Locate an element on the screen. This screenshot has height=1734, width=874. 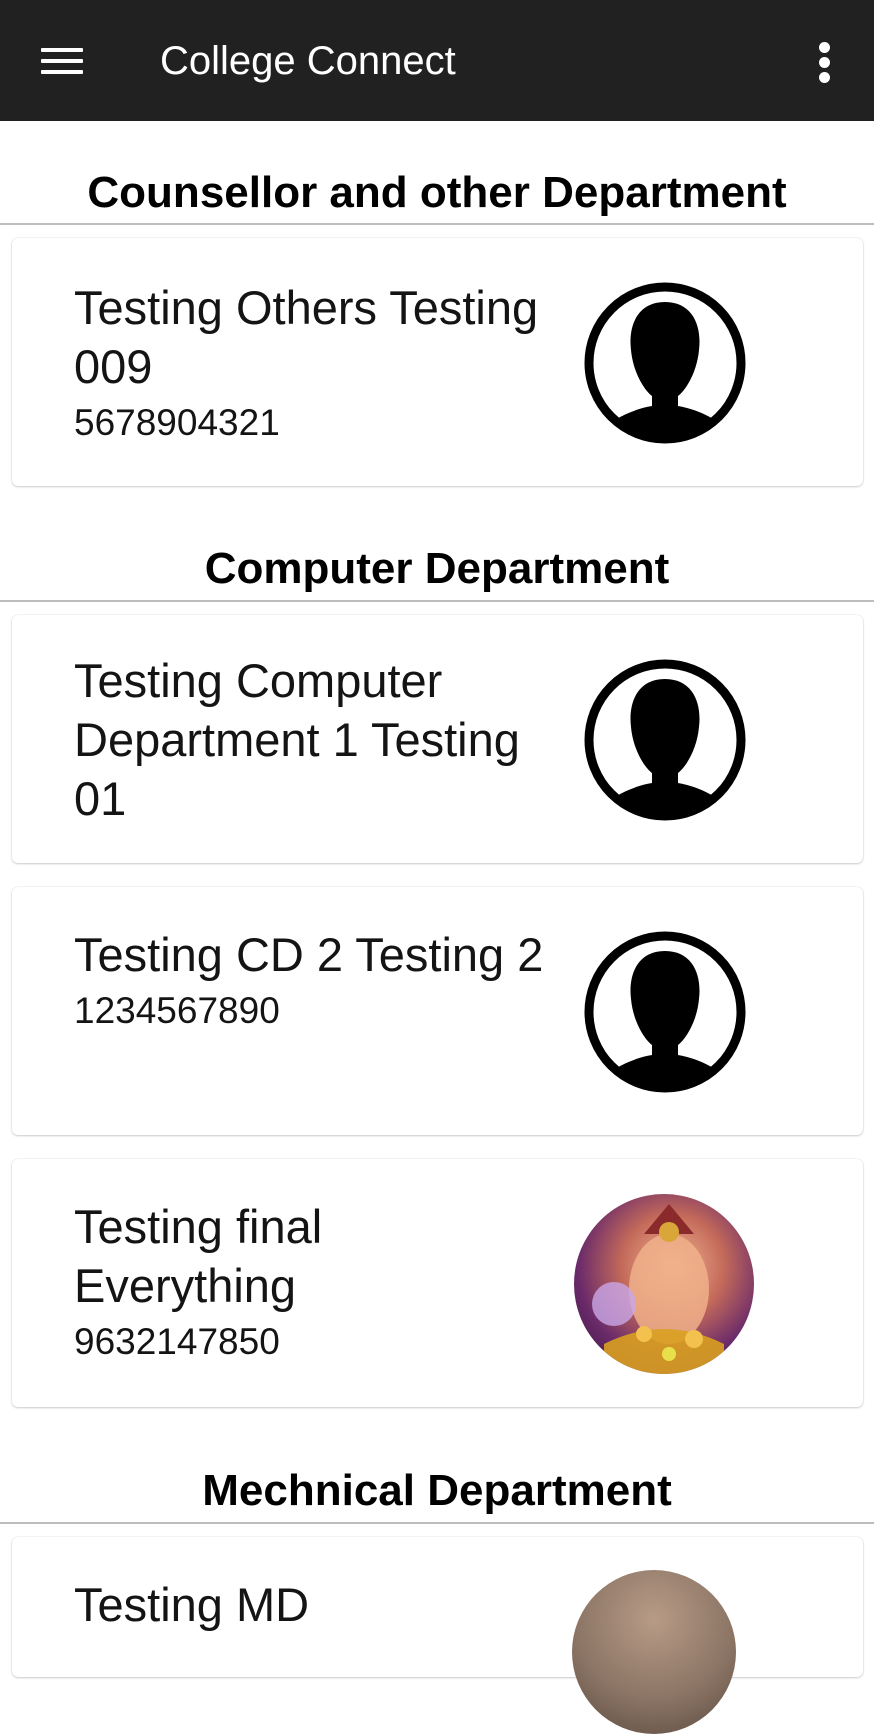
card-text: Testing Computer Department 1 Testing 01 is located at coordinates (314, 739).